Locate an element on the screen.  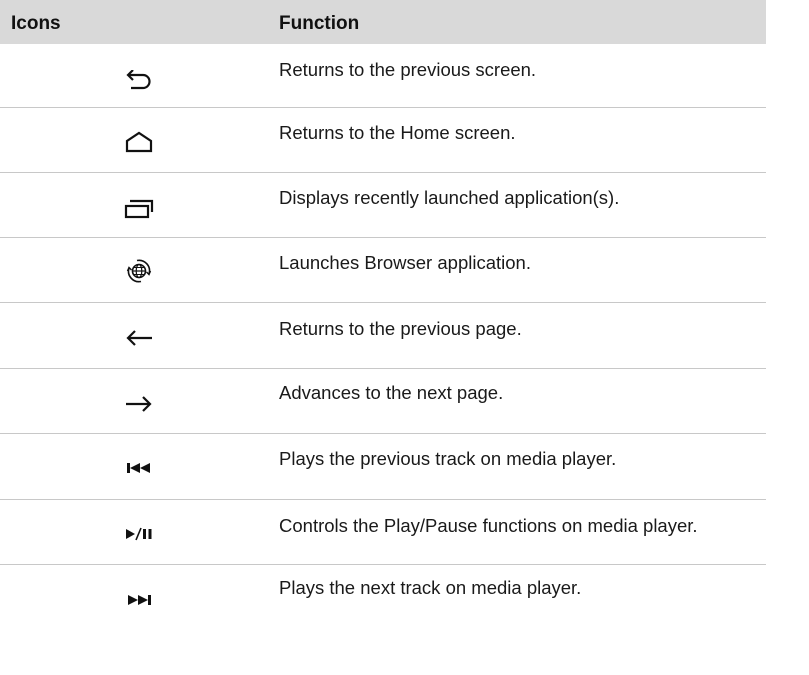
browser-icon is located at coordinates (139, 272).